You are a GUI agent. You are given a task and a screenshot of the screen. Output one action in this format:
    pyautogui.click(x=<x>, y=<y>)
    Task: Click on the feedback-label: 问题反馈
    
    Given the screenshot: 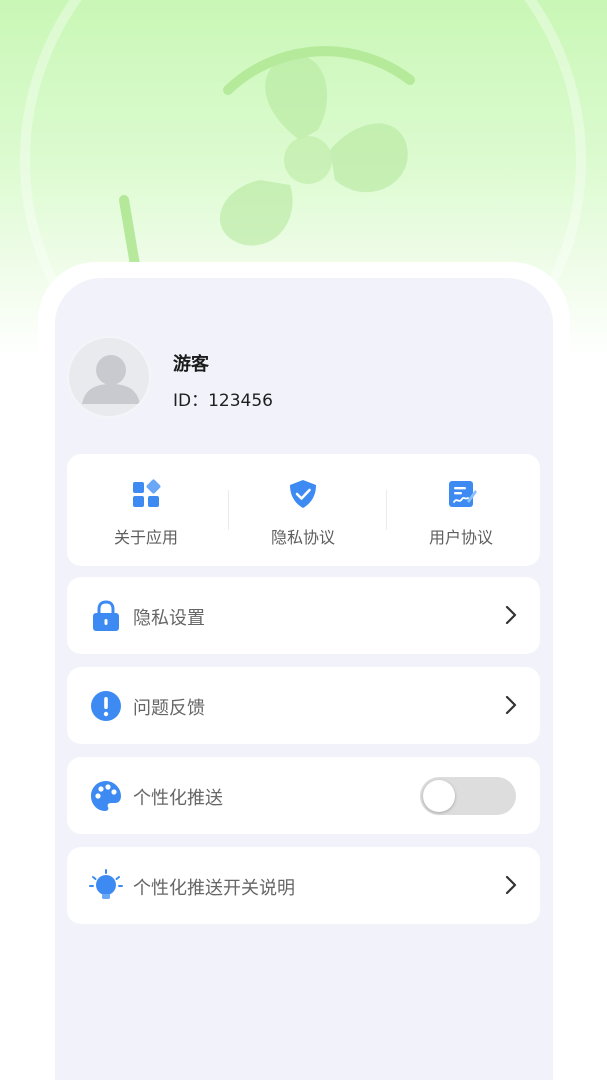 What is the action you would take?
    pyautogui.click(x=169, y=708)
    